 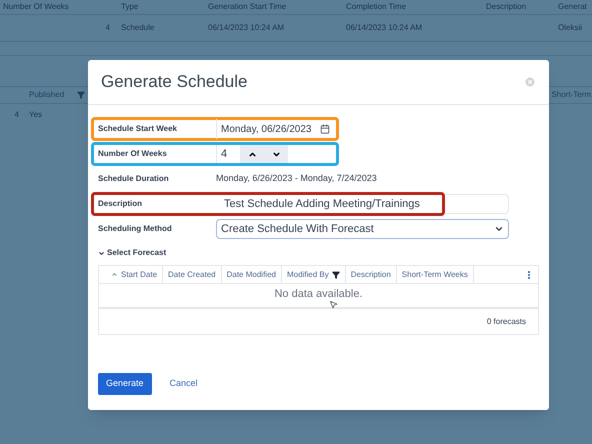 I want to click on table-cell: Yes, so click(x=35, y=115).